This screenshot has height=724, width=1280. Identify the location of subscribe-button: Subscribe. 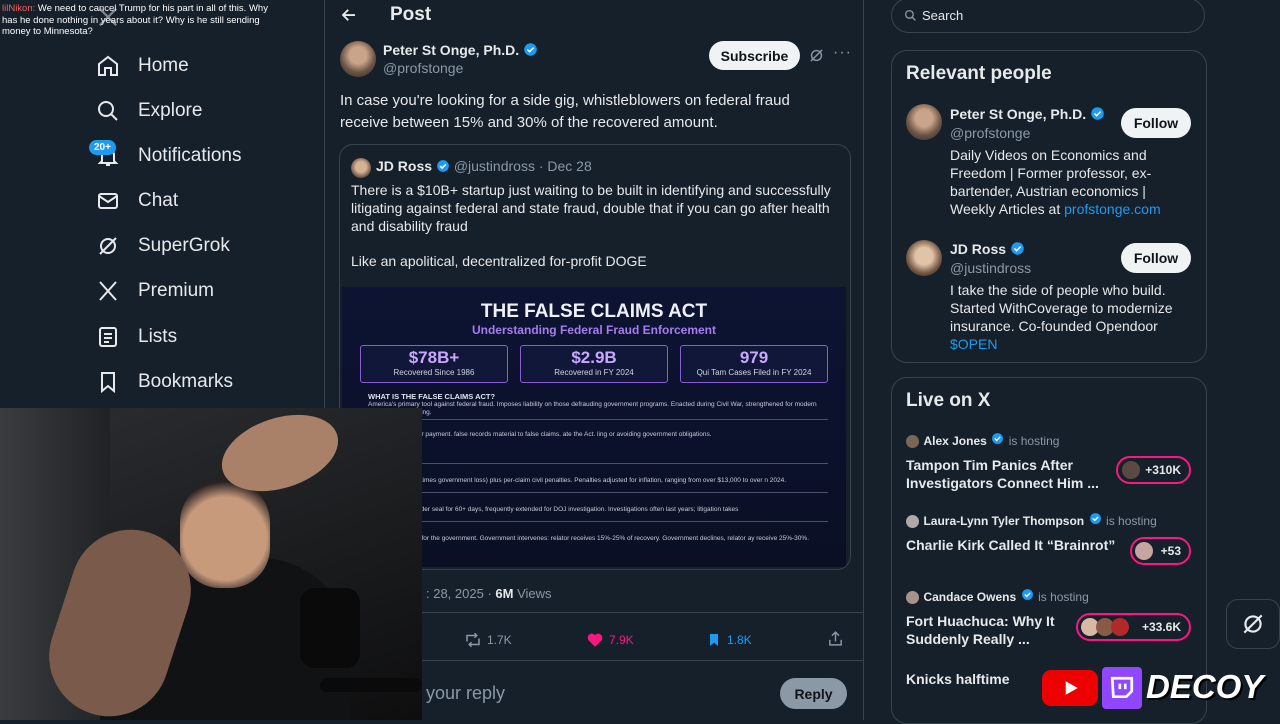
(754, 55).